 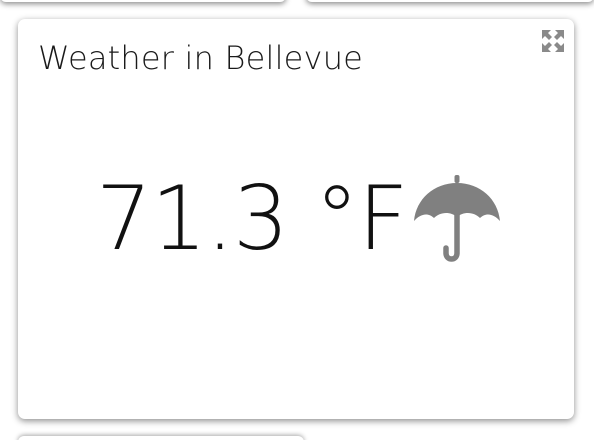 What do you see at coordinates (450, 1) in the screenshot?
I see `dashboard-card-above-right` at bounding box center [450, 1].